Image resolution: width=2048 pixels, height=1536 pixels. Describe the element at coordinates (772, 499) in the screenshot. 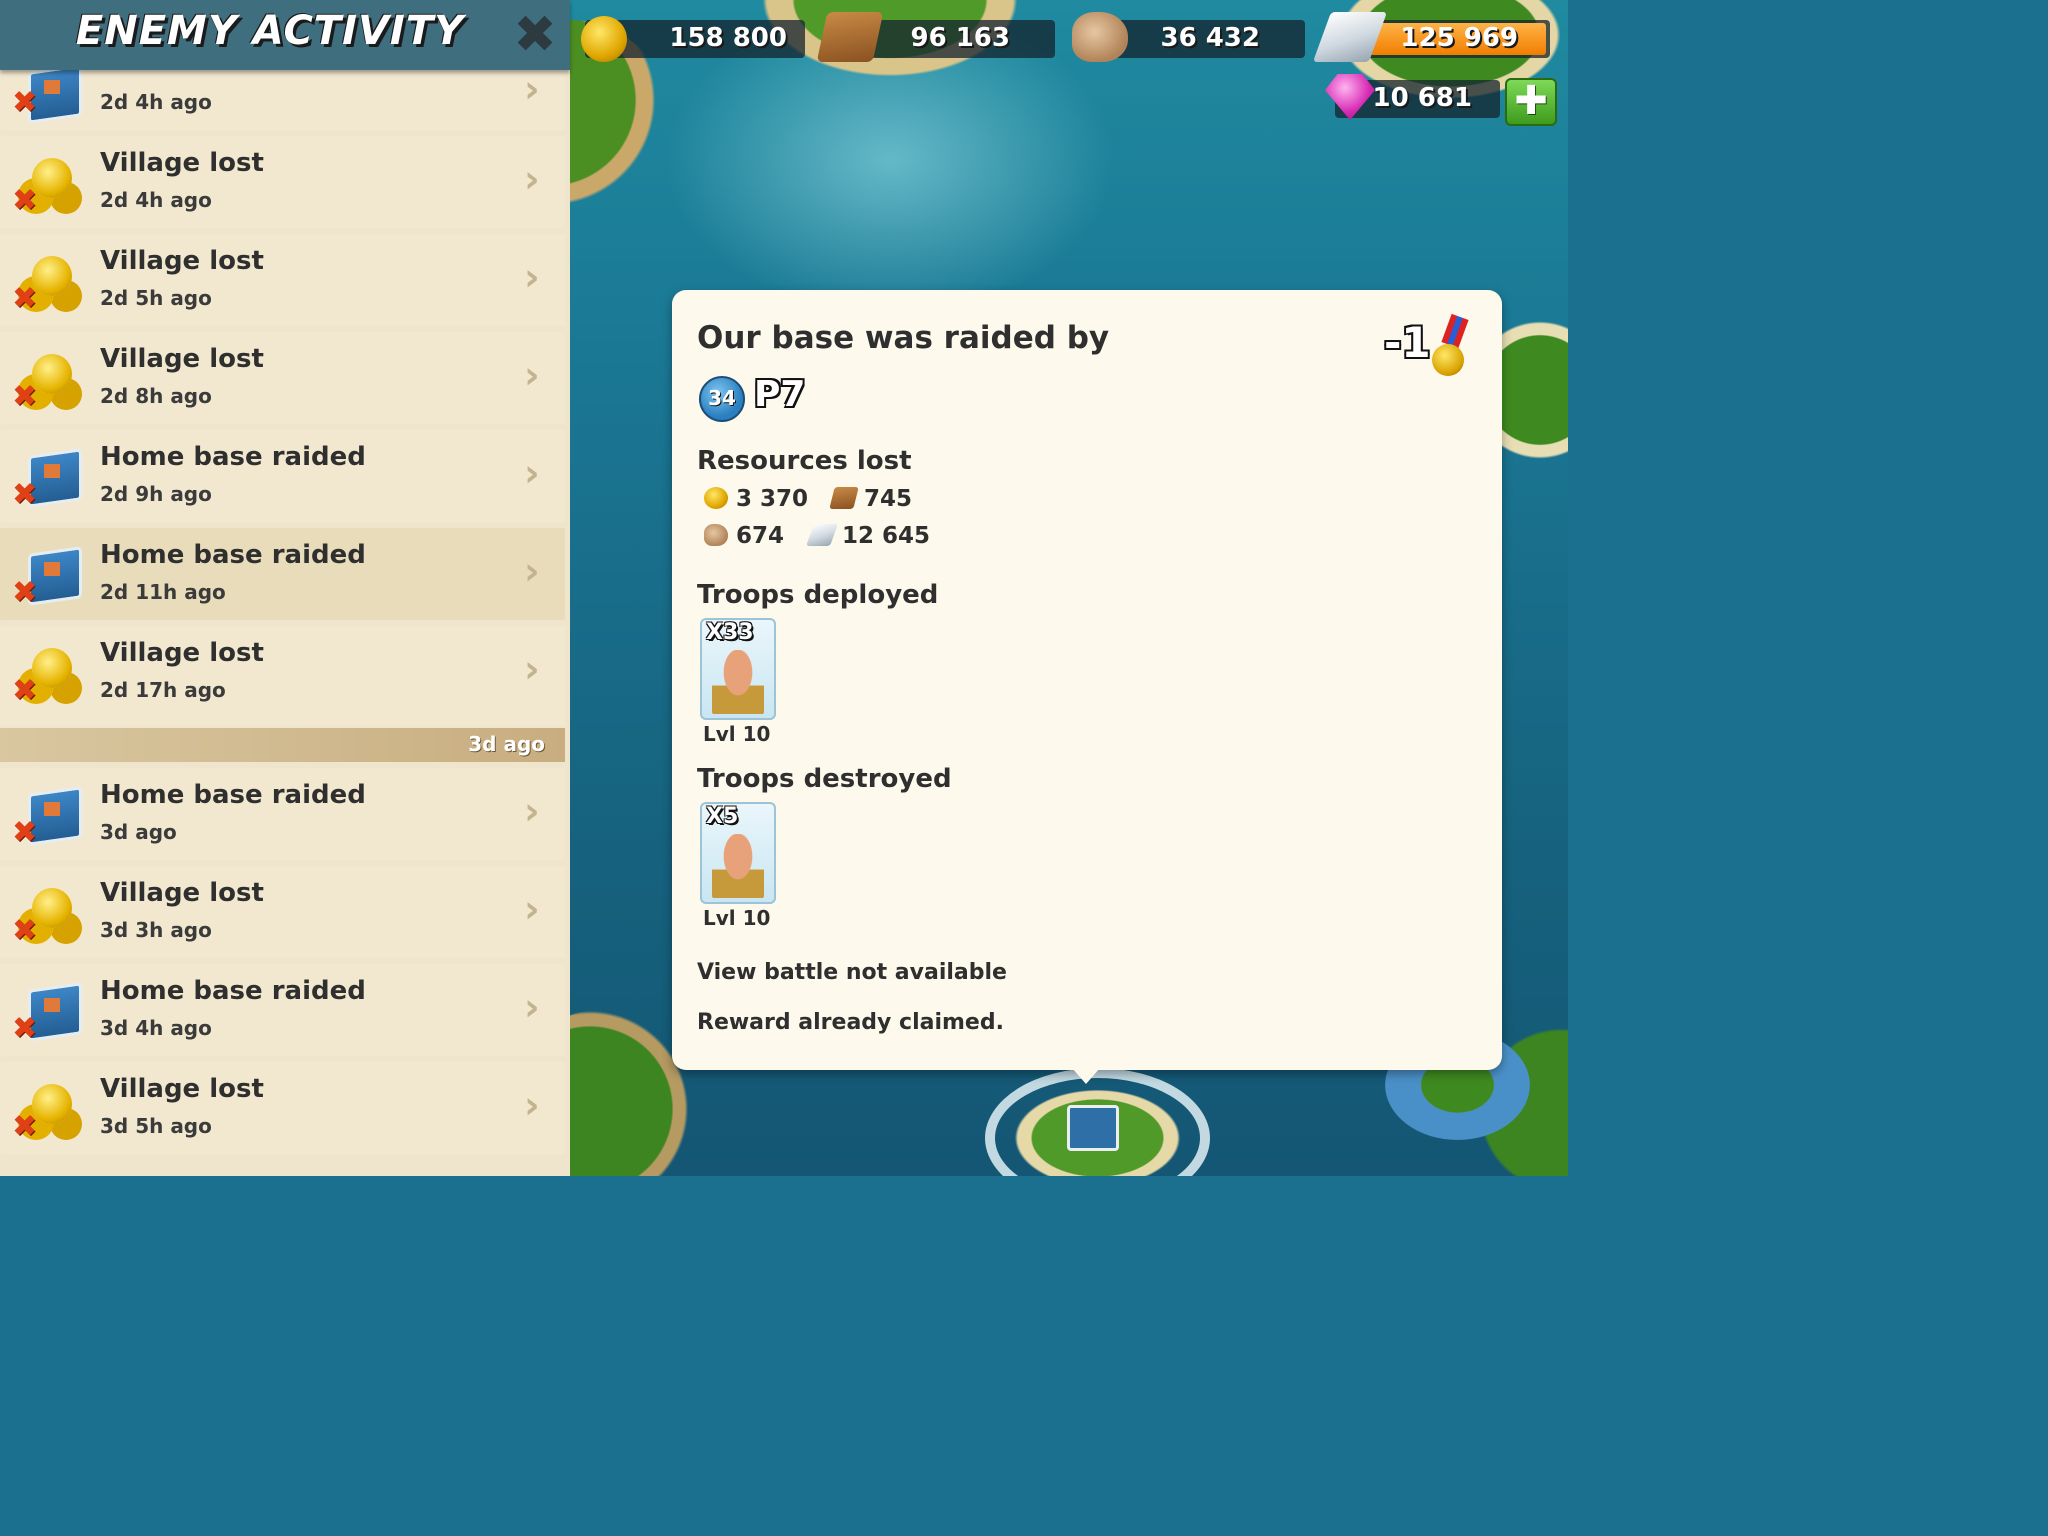

I see `lost-gold-value: 3 370` at that location.